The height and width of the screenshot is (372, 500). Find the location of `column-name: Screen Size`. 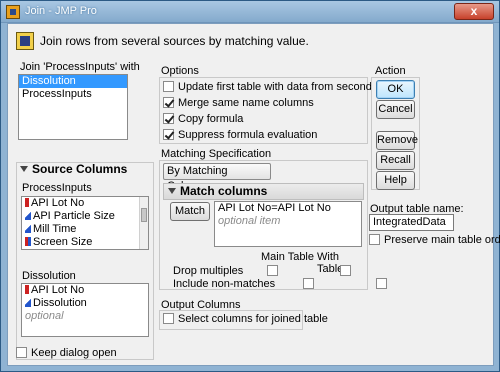

column-name: Screen Size is located at coordinates (63, 242).